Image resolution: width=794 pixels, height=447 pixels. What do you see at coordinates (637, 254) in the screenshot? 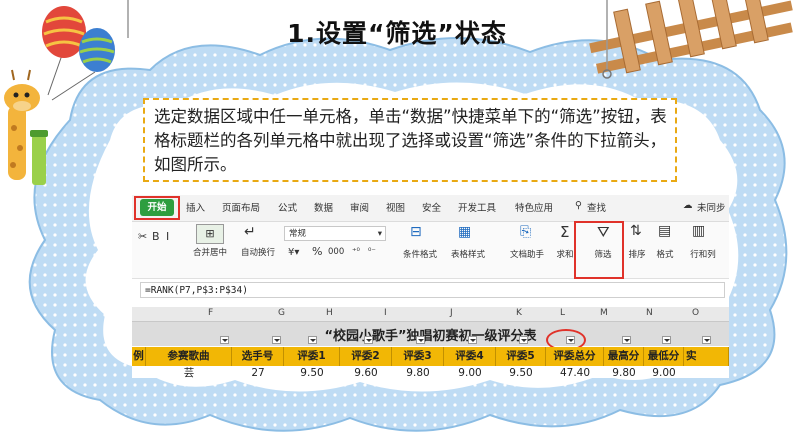
I see `sort-button: 排序` at bounding box center [637, 254].